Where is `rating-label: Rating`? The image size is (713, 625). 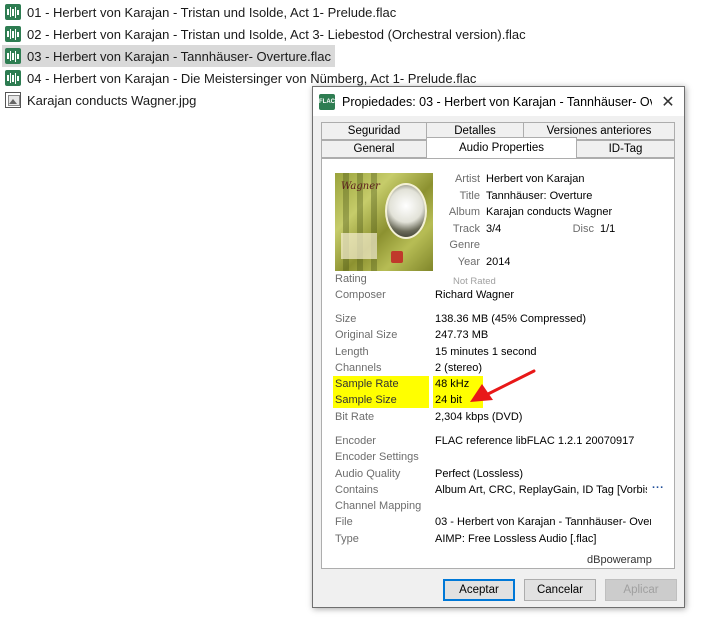
rating-label: Rating is located at coordinates (351, 279).